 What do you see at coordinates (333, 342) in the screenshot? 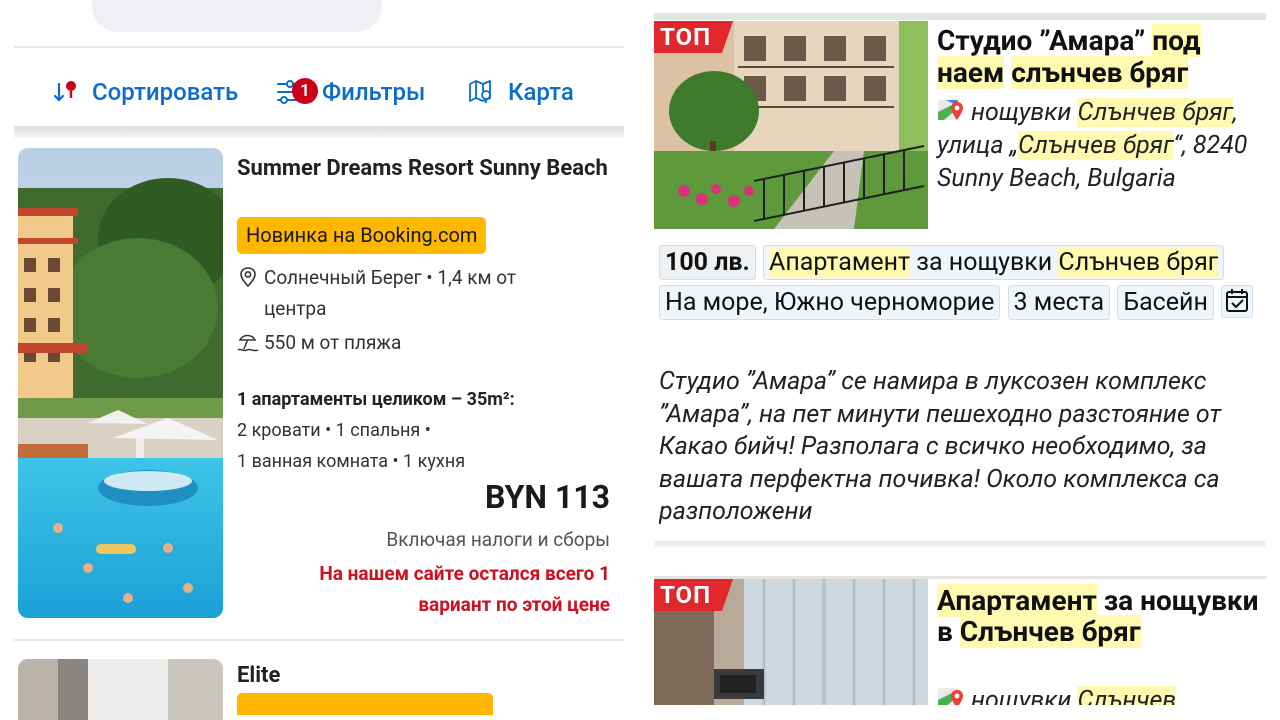
I see `beach-distance-text: 550 м от пляжа` at bounding box center [333, 342].